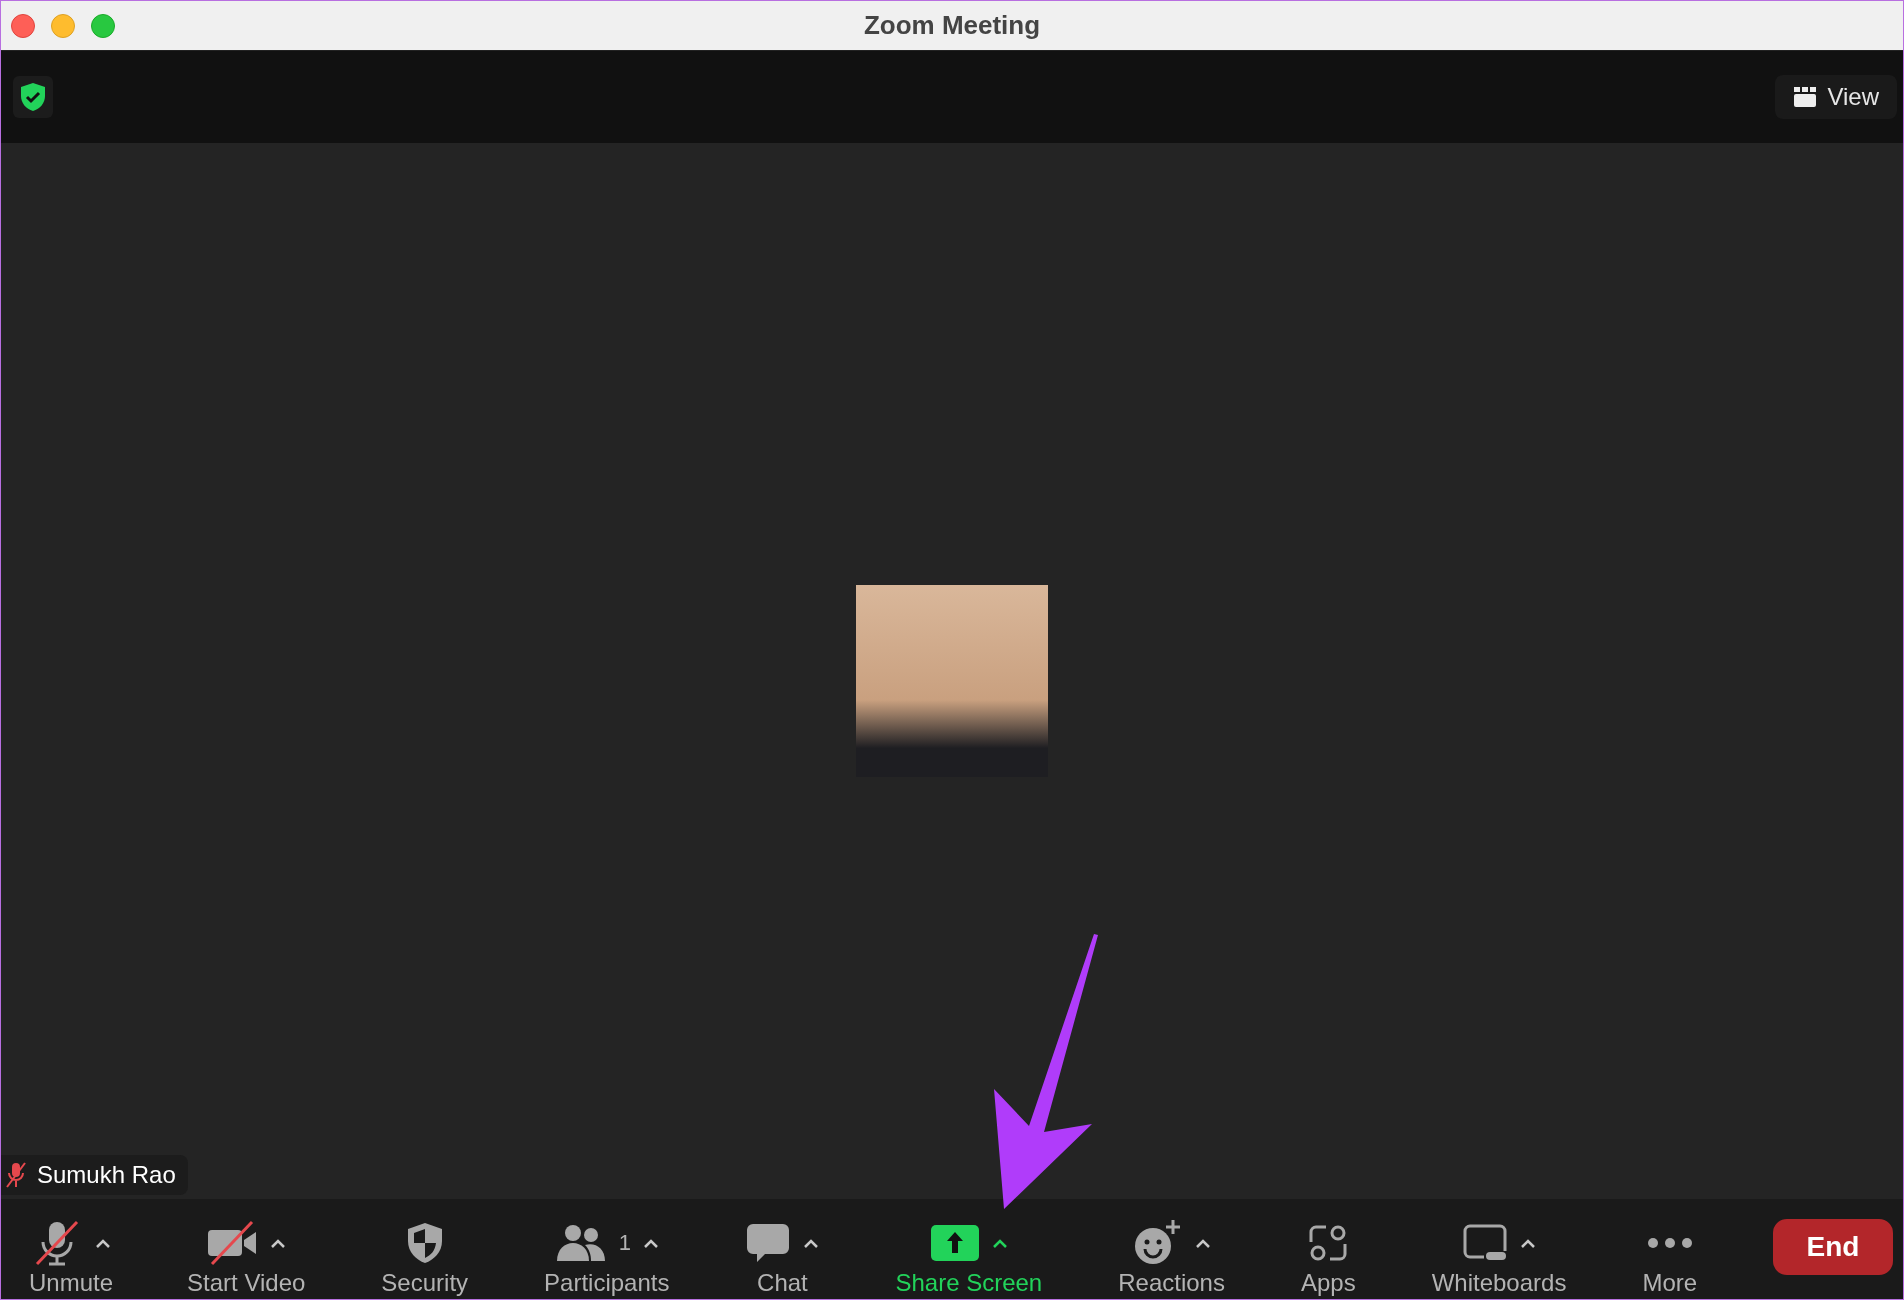  Describe the element at coordinates (607, 1283) in the screenshot. I see `toolbar-label: Participants` at that location.